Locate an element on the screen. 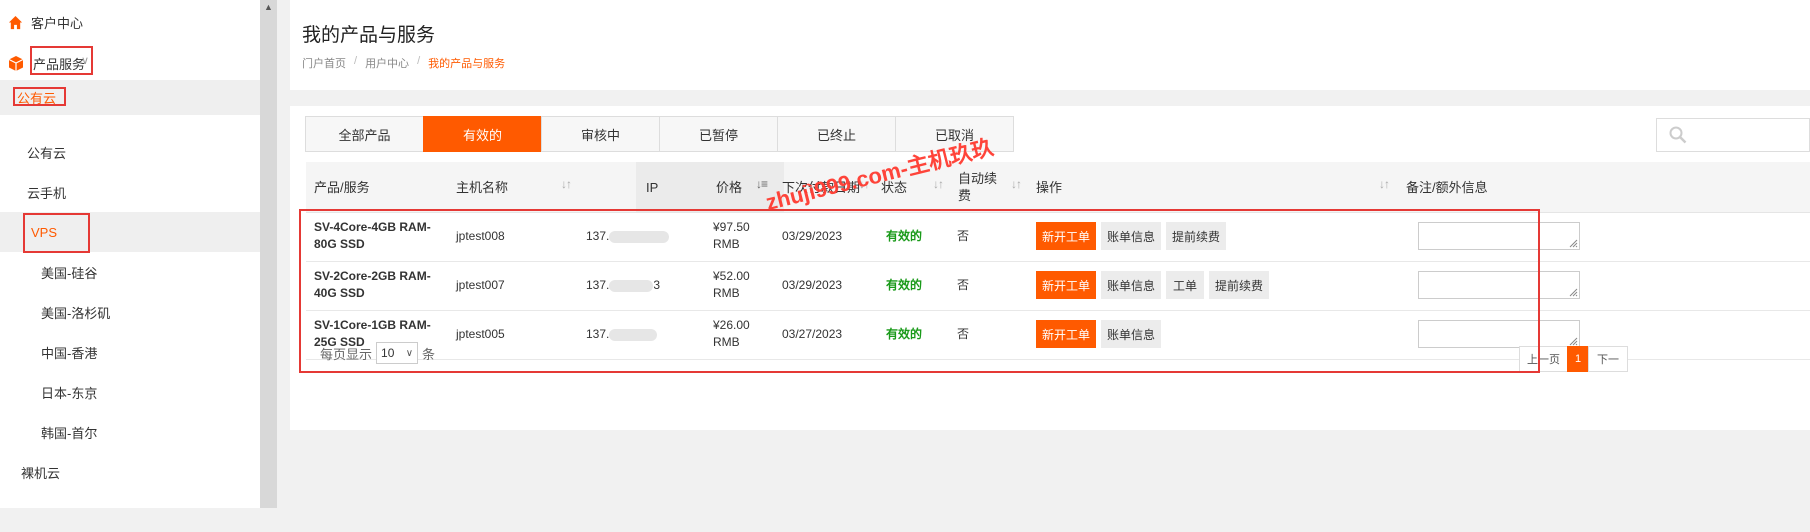 The image size is (1810, 532). tab-all-products: 全部产品 is located at coordinates (364, 134).